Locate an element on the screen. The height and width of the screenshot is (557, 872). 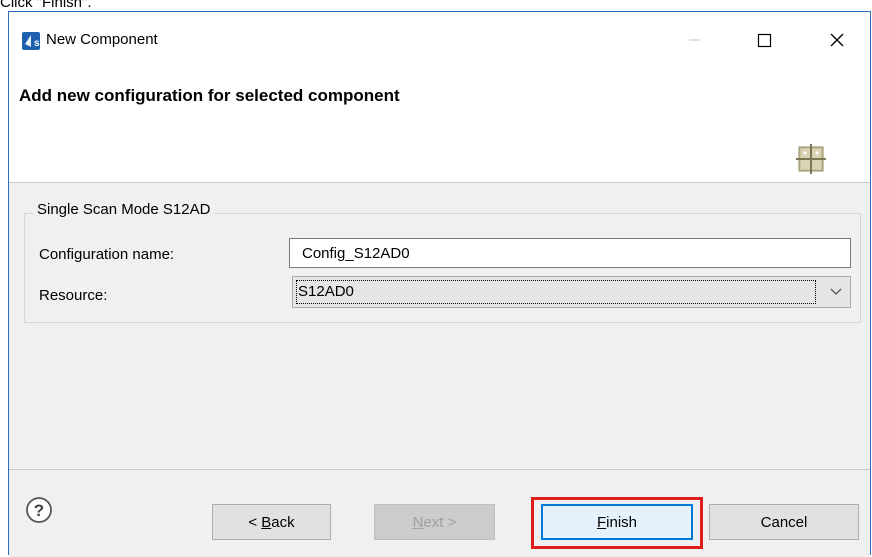
next-button: Next > is located at coordinates (434, 522).